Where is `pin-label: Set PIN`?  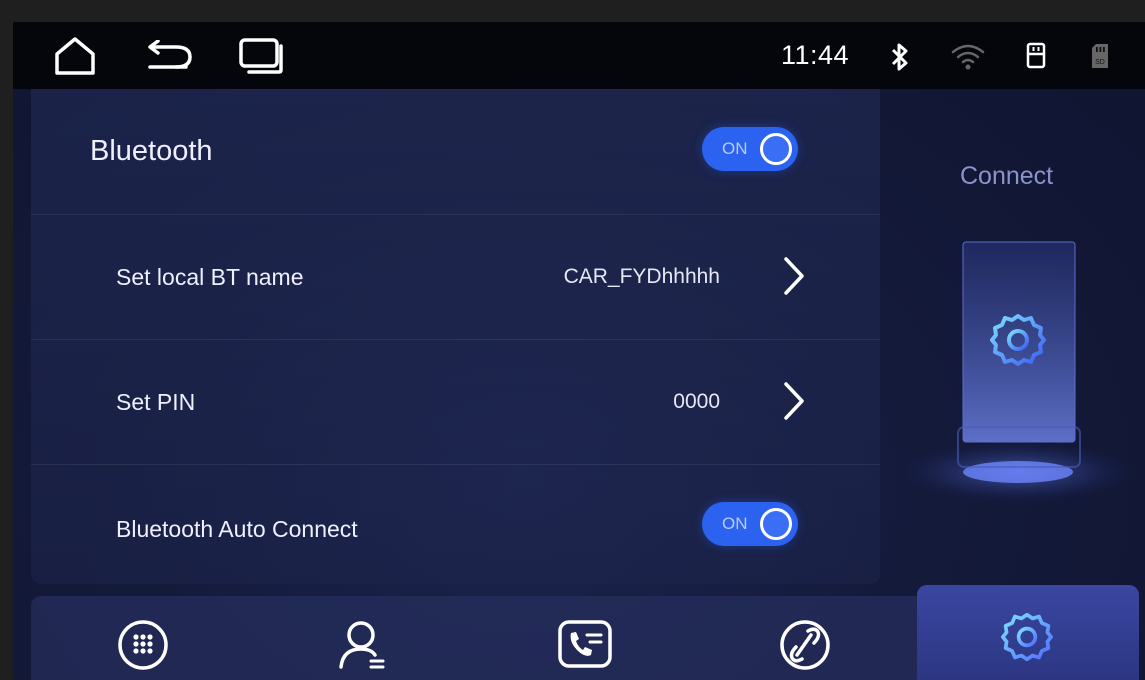 pin-label: Set PIN is located at coordinates (156, 402).